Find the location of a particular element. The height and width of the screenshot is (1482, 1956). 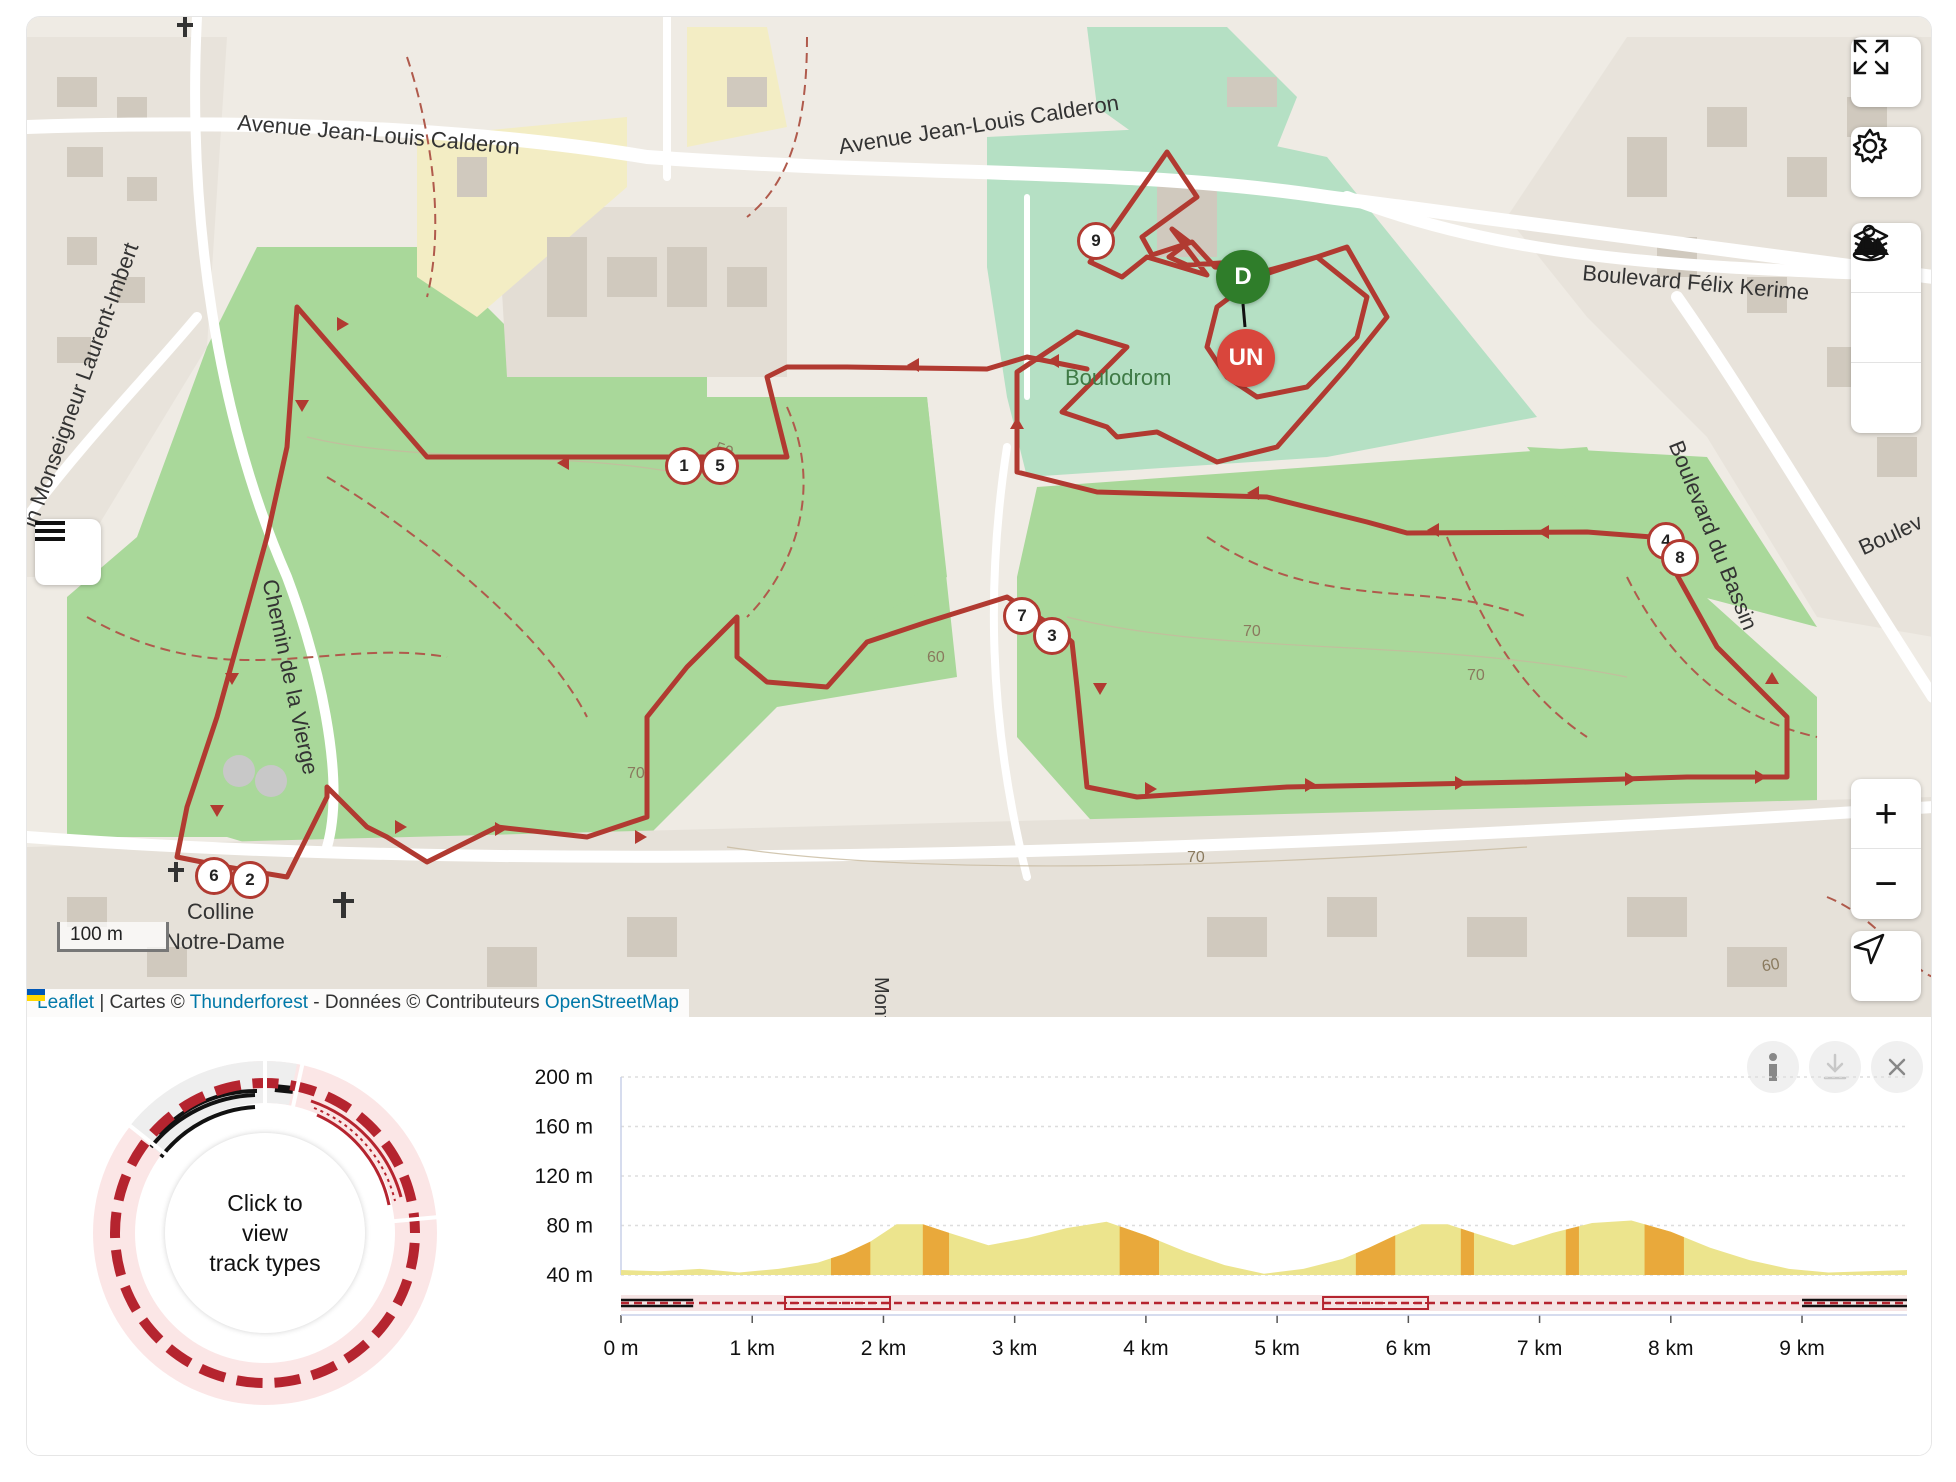

y-tick-label: 120 m is located at coordinates (564, 1176).